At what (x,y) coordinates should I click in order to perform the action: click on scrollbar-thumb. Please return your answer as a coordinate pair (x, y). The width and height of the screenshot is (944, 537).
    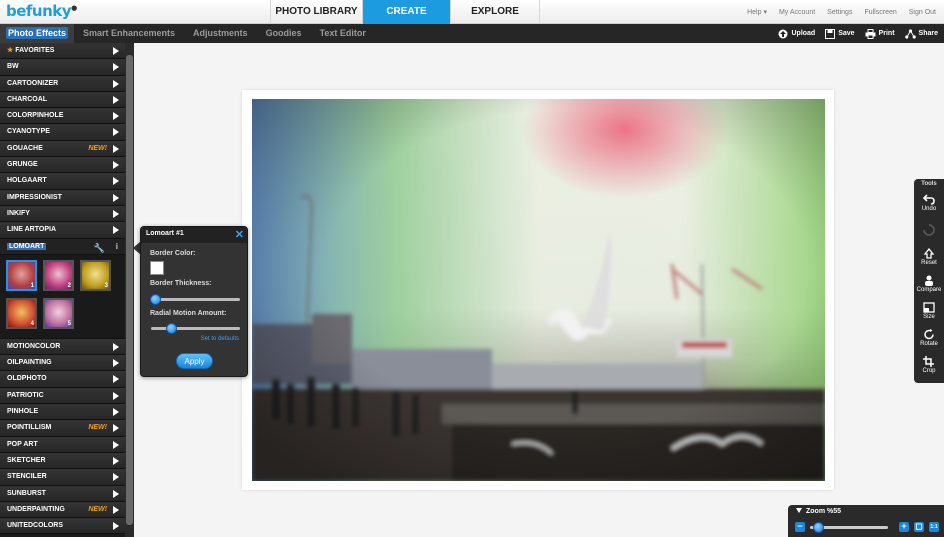
    Looking at the image, I should click on (129, 290).